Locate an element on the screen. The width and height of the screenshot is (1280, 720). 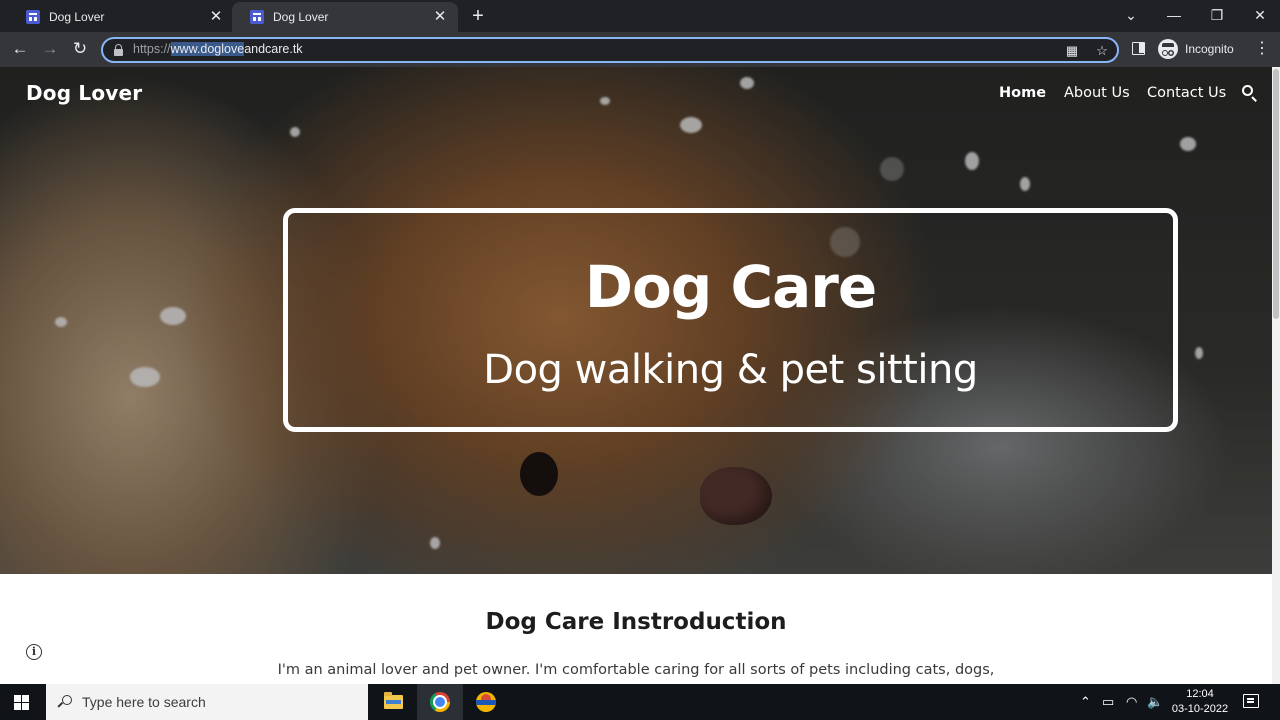
incognito-label: Incognito is located at coordinates (1209, 49).